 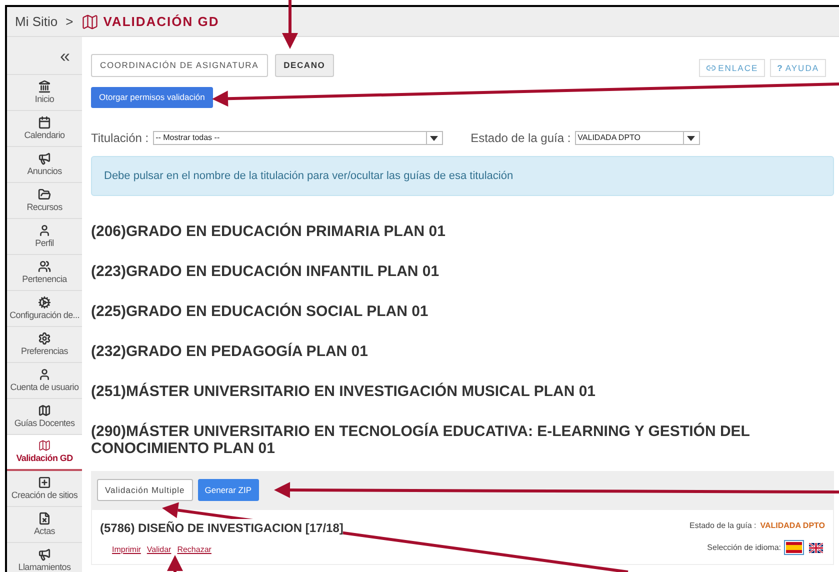 What do you see at coordinates (44, 266) in the screenshot?
I see `users-icon` at bounding box center [44, 266].